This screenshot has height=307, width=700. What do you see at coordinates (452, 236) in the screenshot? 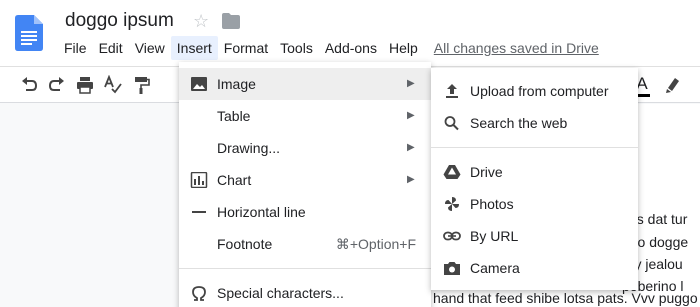
I see `link-icon` at bounding box center [452, 236].